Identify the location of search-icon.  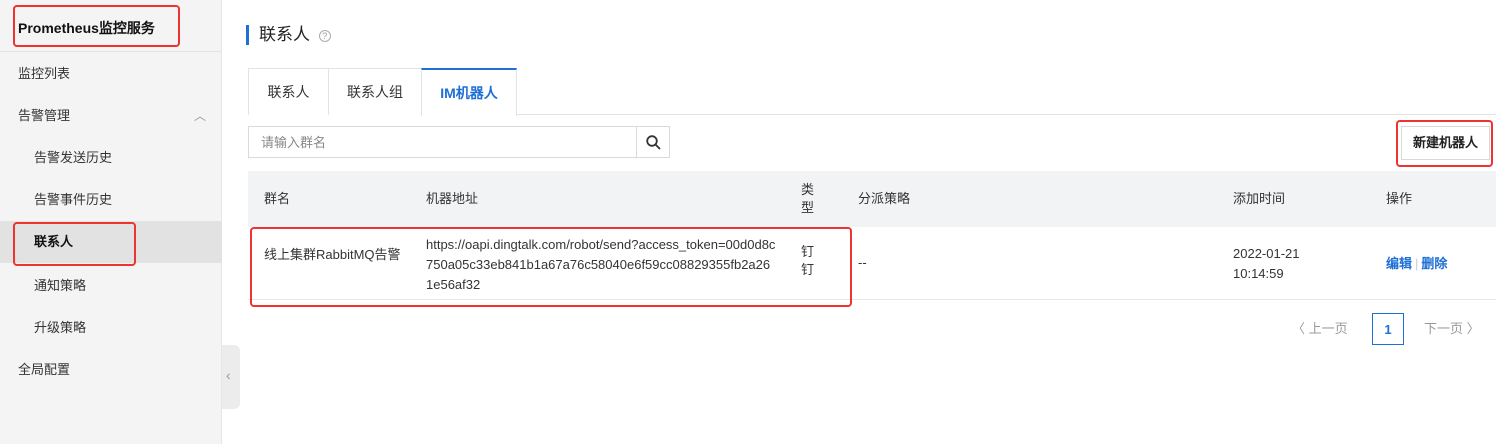
(653, 142).